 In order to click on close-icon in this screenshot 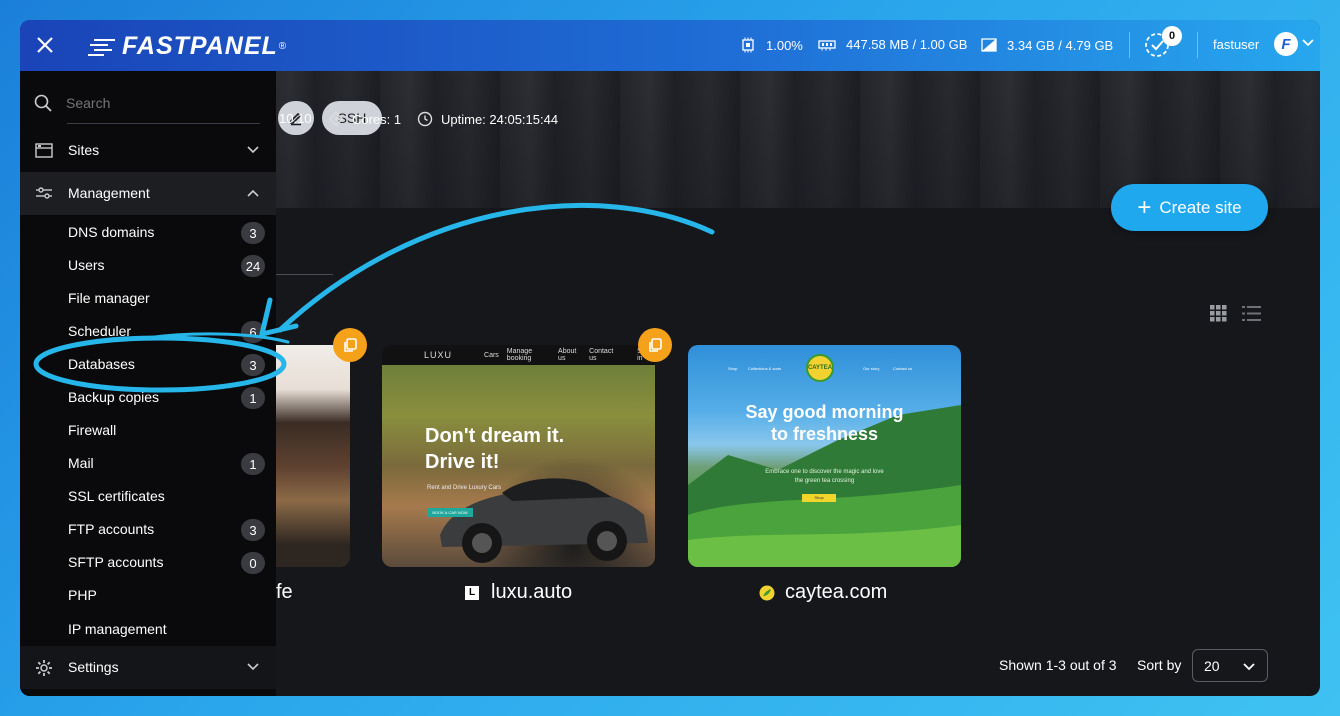, I will do `click(45, 45)`.